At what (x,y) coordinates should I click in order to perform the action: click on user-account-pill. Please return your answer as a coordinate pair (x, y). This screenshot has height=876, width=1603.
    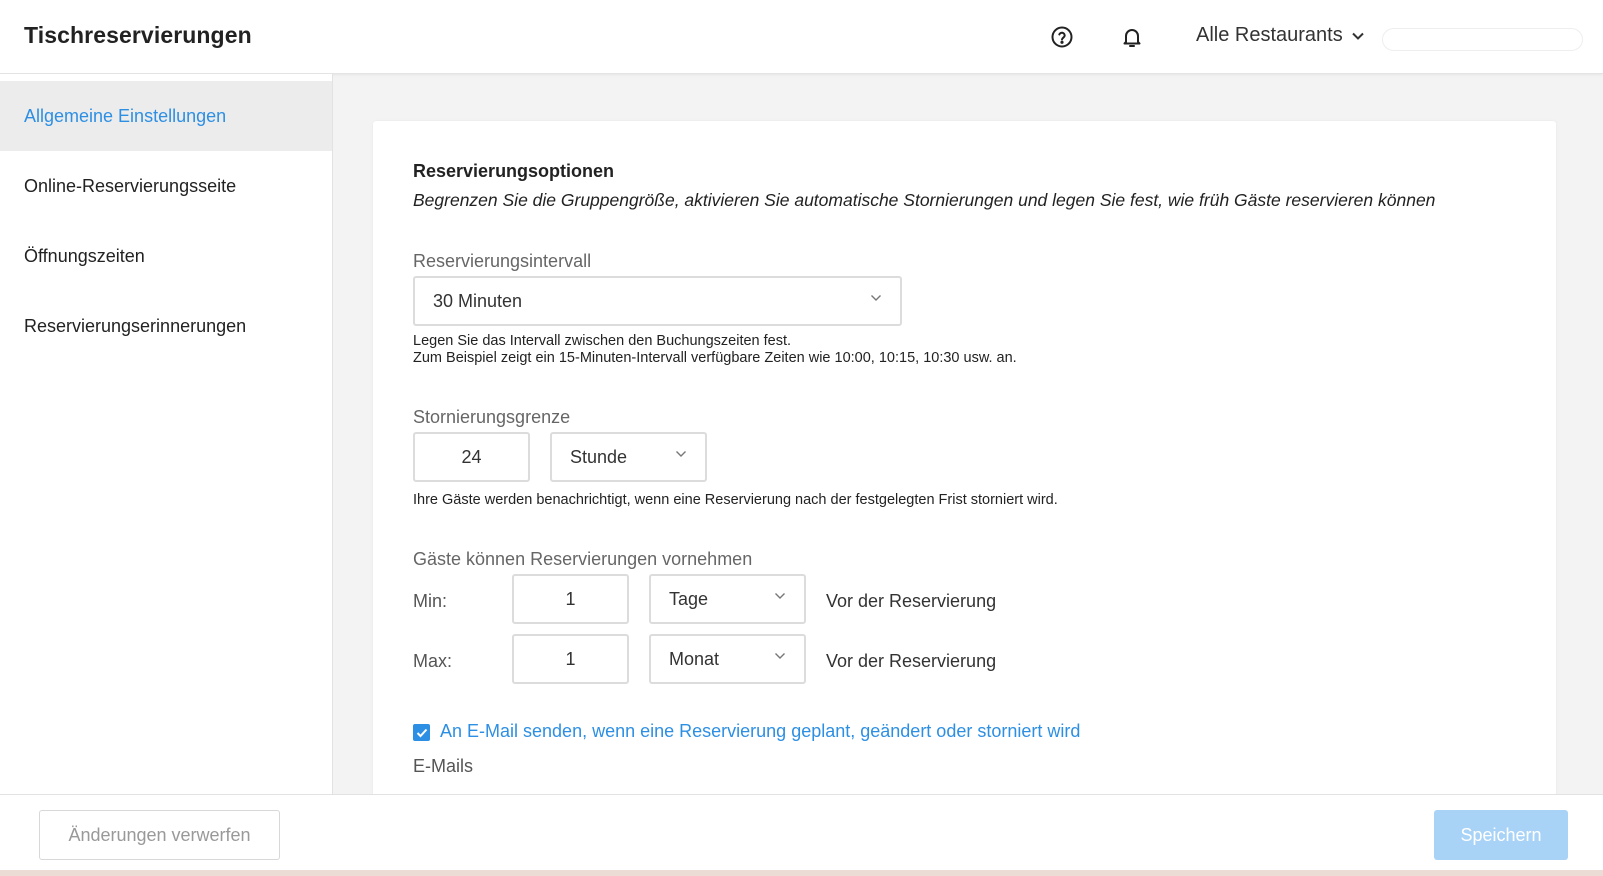
    Looking at the image, I should click on (1482, 39).